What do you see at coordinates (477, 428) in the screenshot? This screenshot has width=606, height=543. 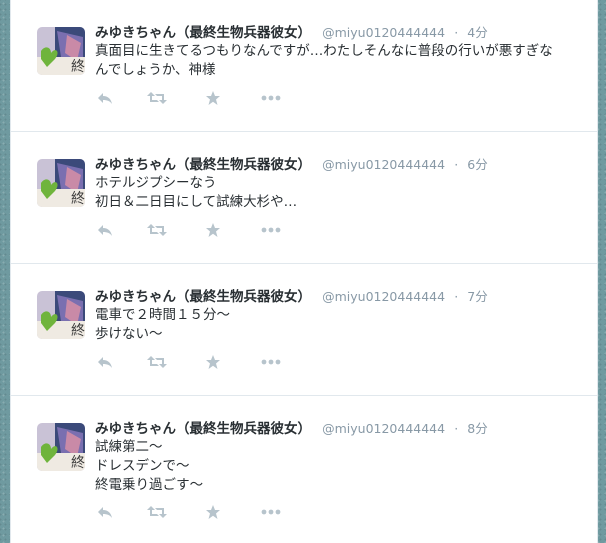 I see `timestamp: 8分` at bounding box center [477, 428].